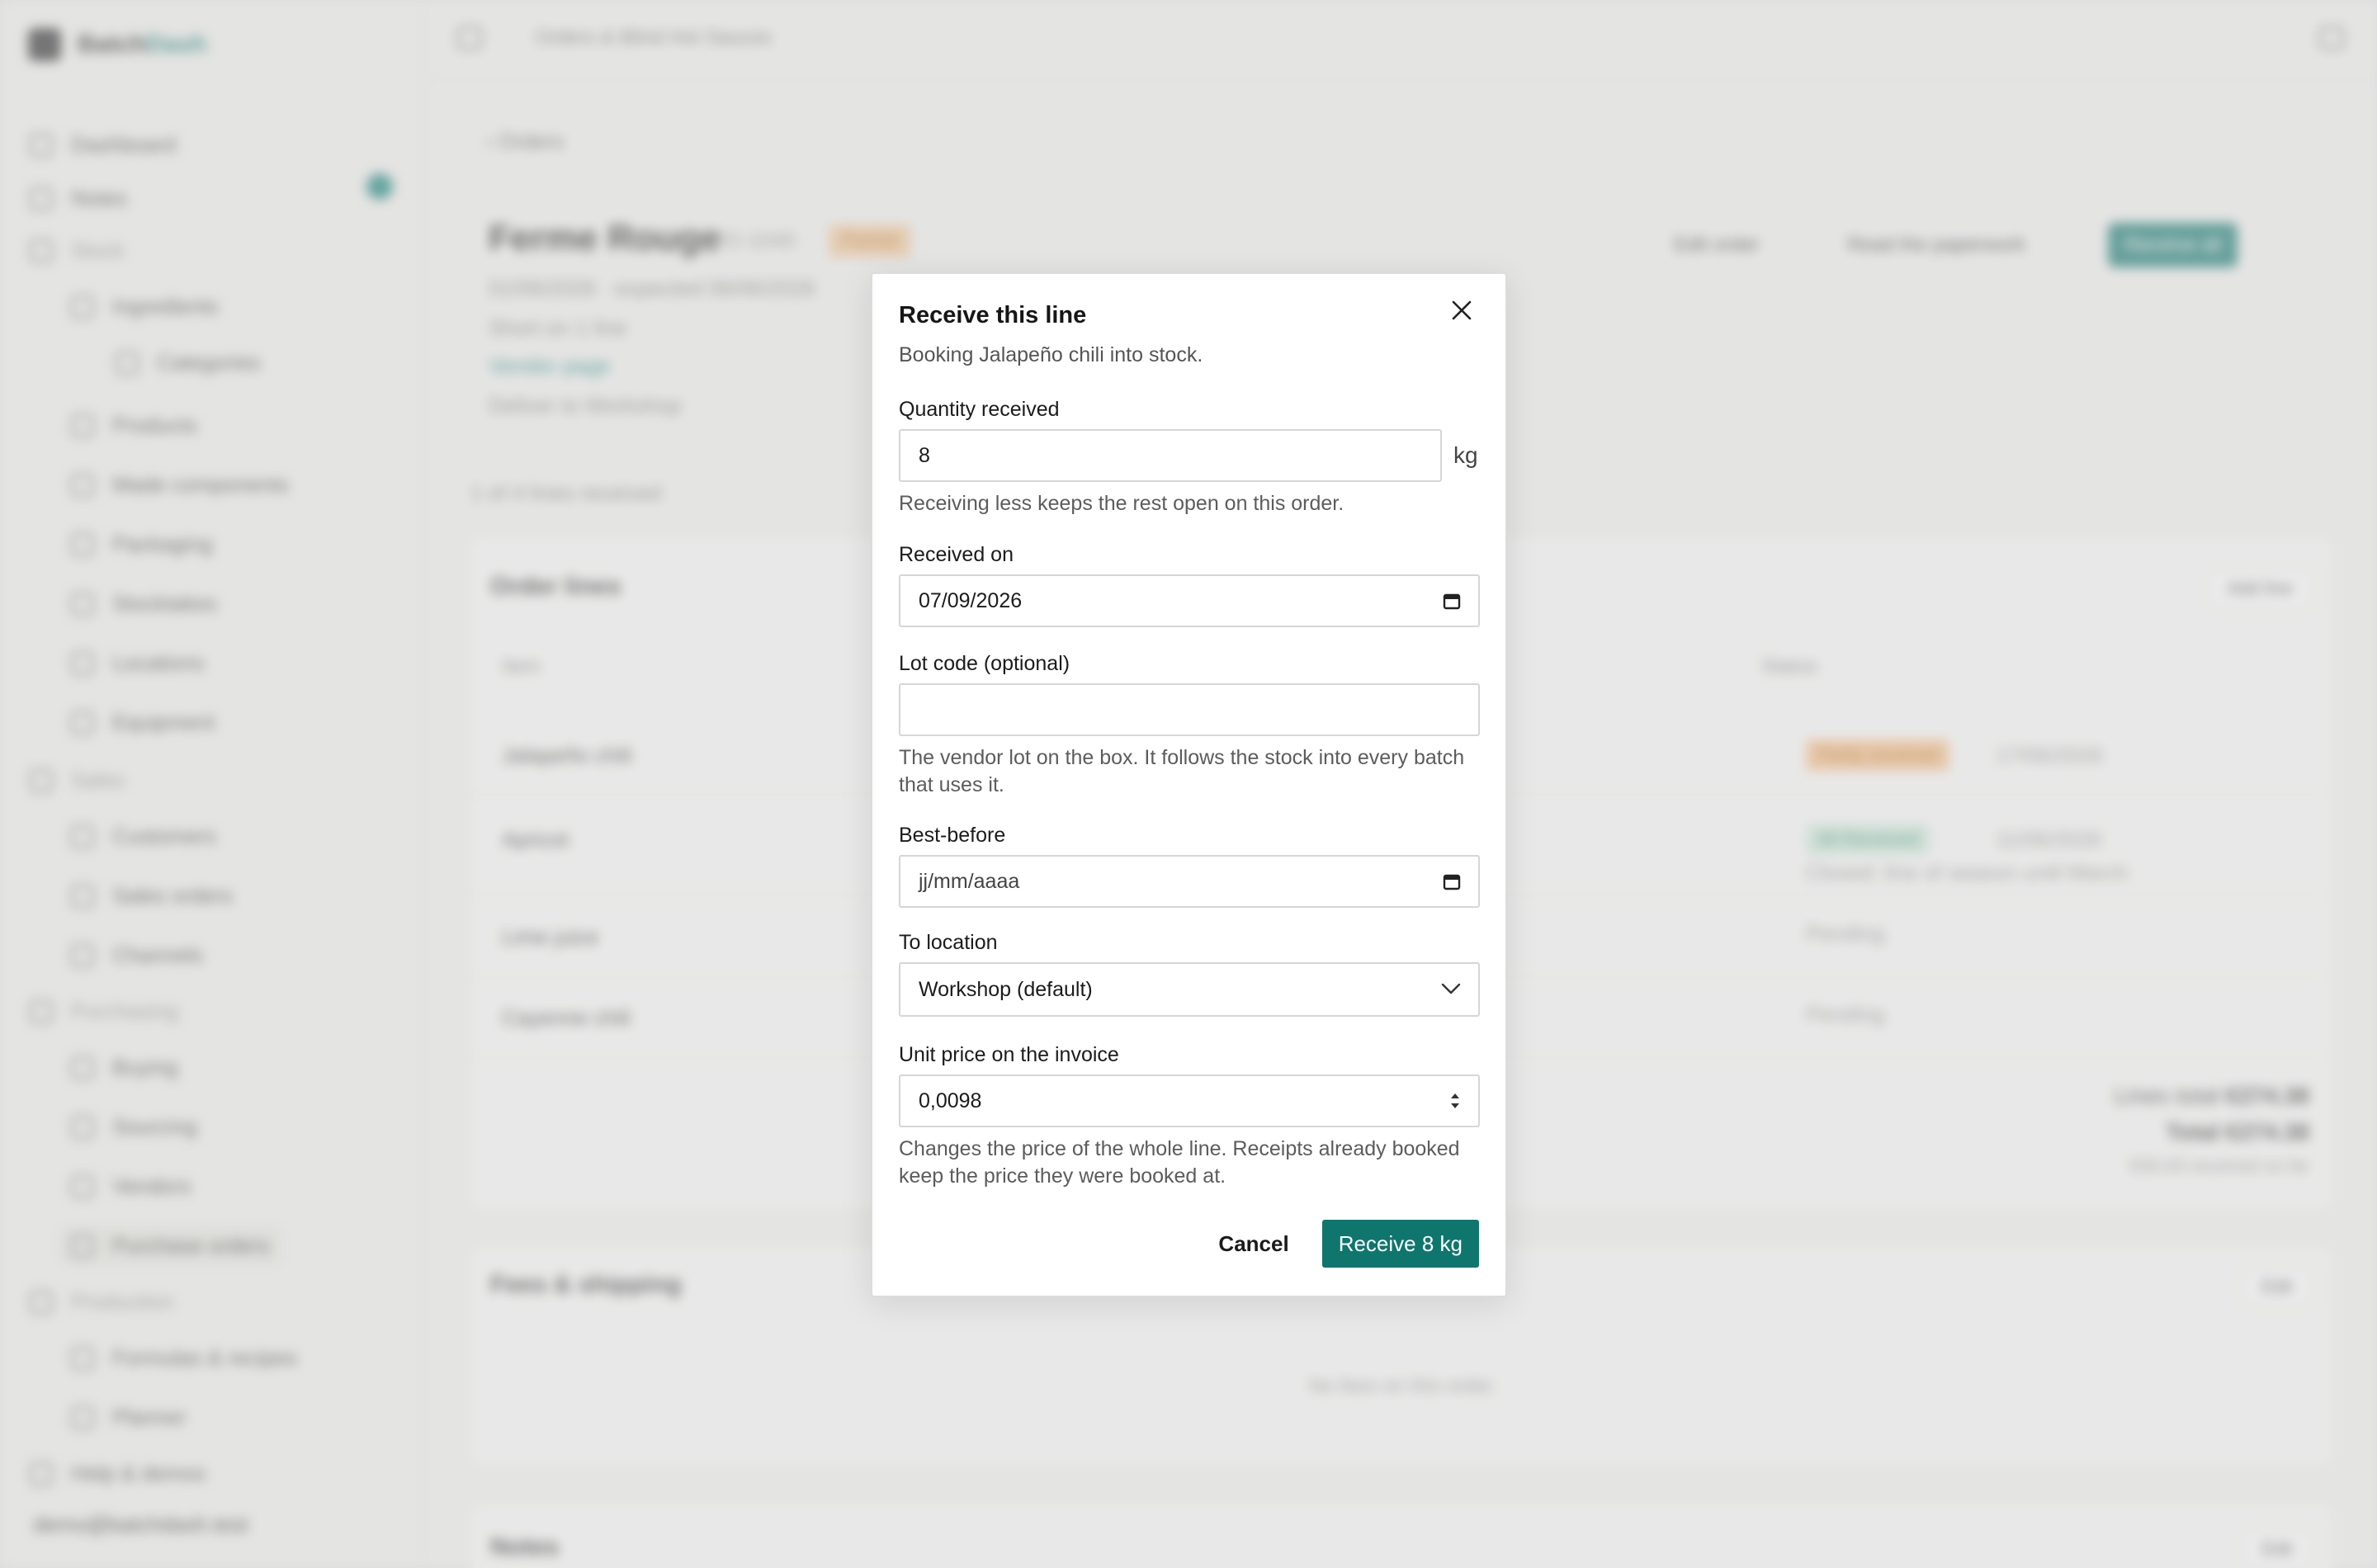 This screenshot has width=2377, height=1568. I want to click on spinner-icon, so click(1455, 1101).